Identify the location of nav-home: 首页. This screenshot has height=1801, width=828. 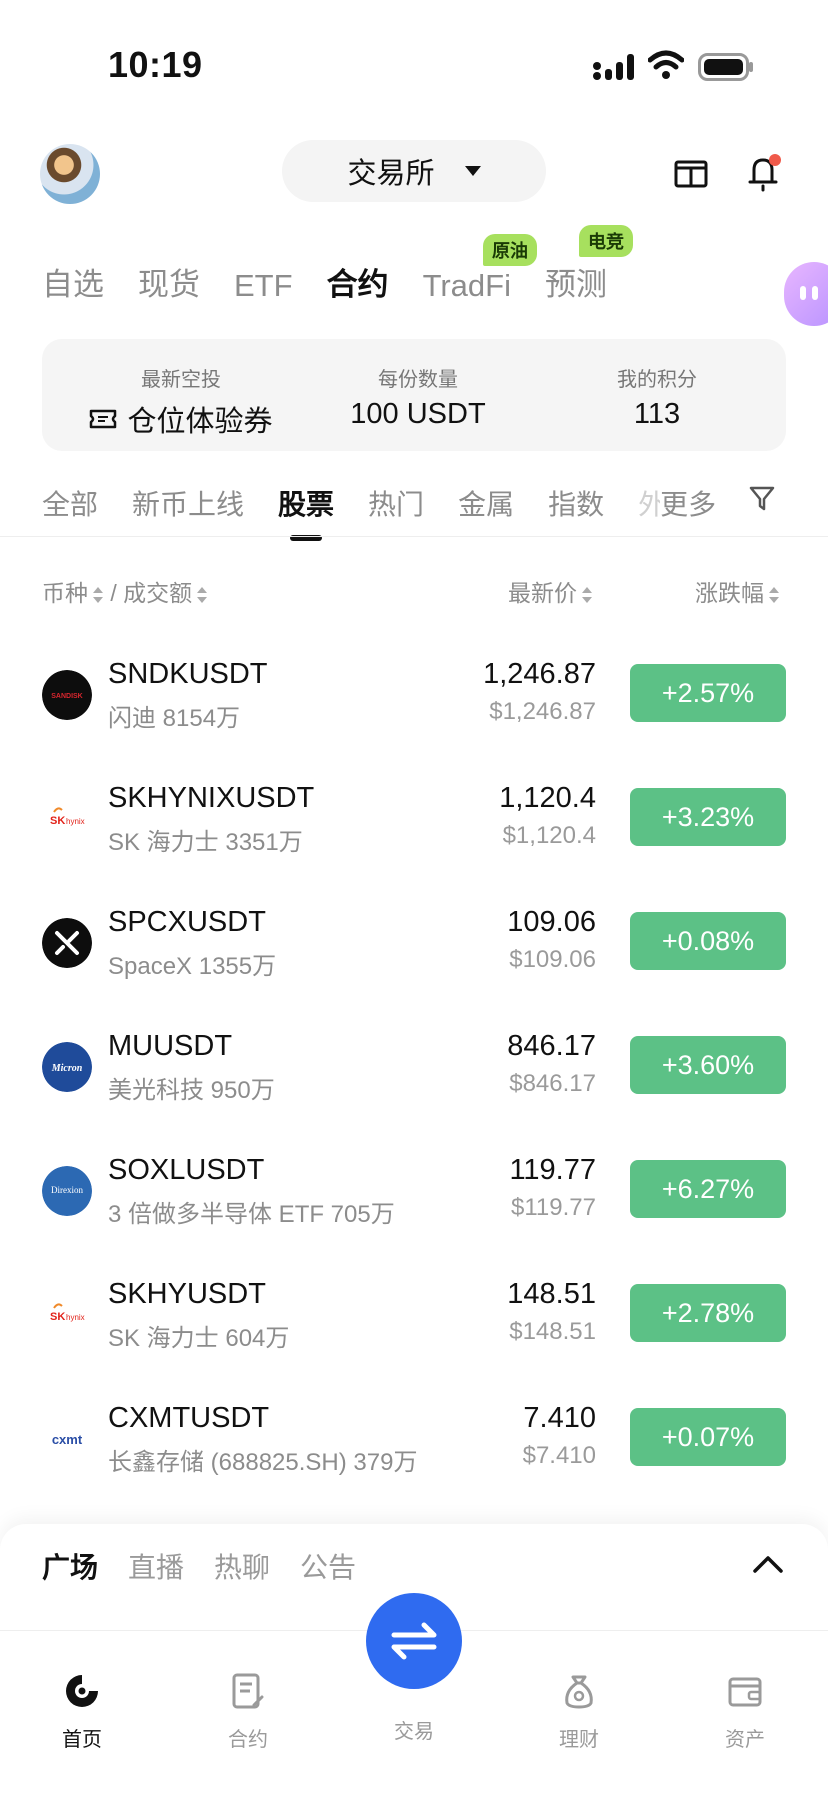
(82, 1701).